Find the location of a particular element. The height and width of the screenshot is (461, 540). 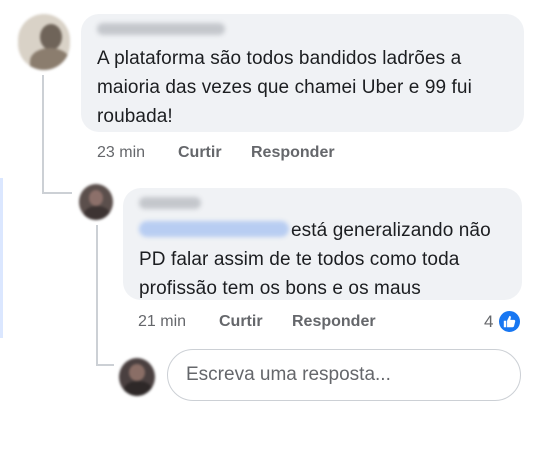

reply-input is located at coordinates (336, 375).